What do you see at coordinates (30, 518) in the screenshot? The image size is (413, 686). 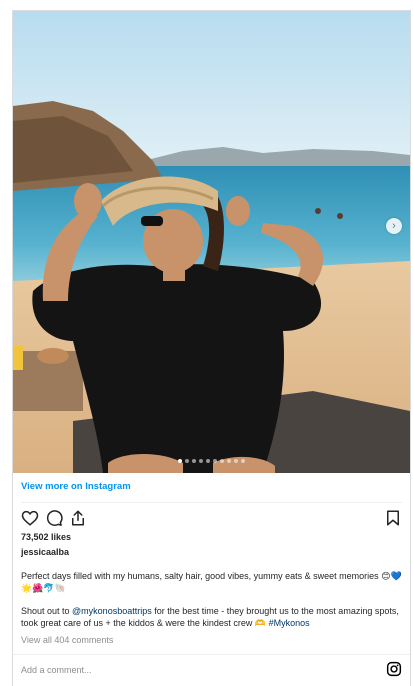 I see `heart-icon` at bounding box center [30, 518].